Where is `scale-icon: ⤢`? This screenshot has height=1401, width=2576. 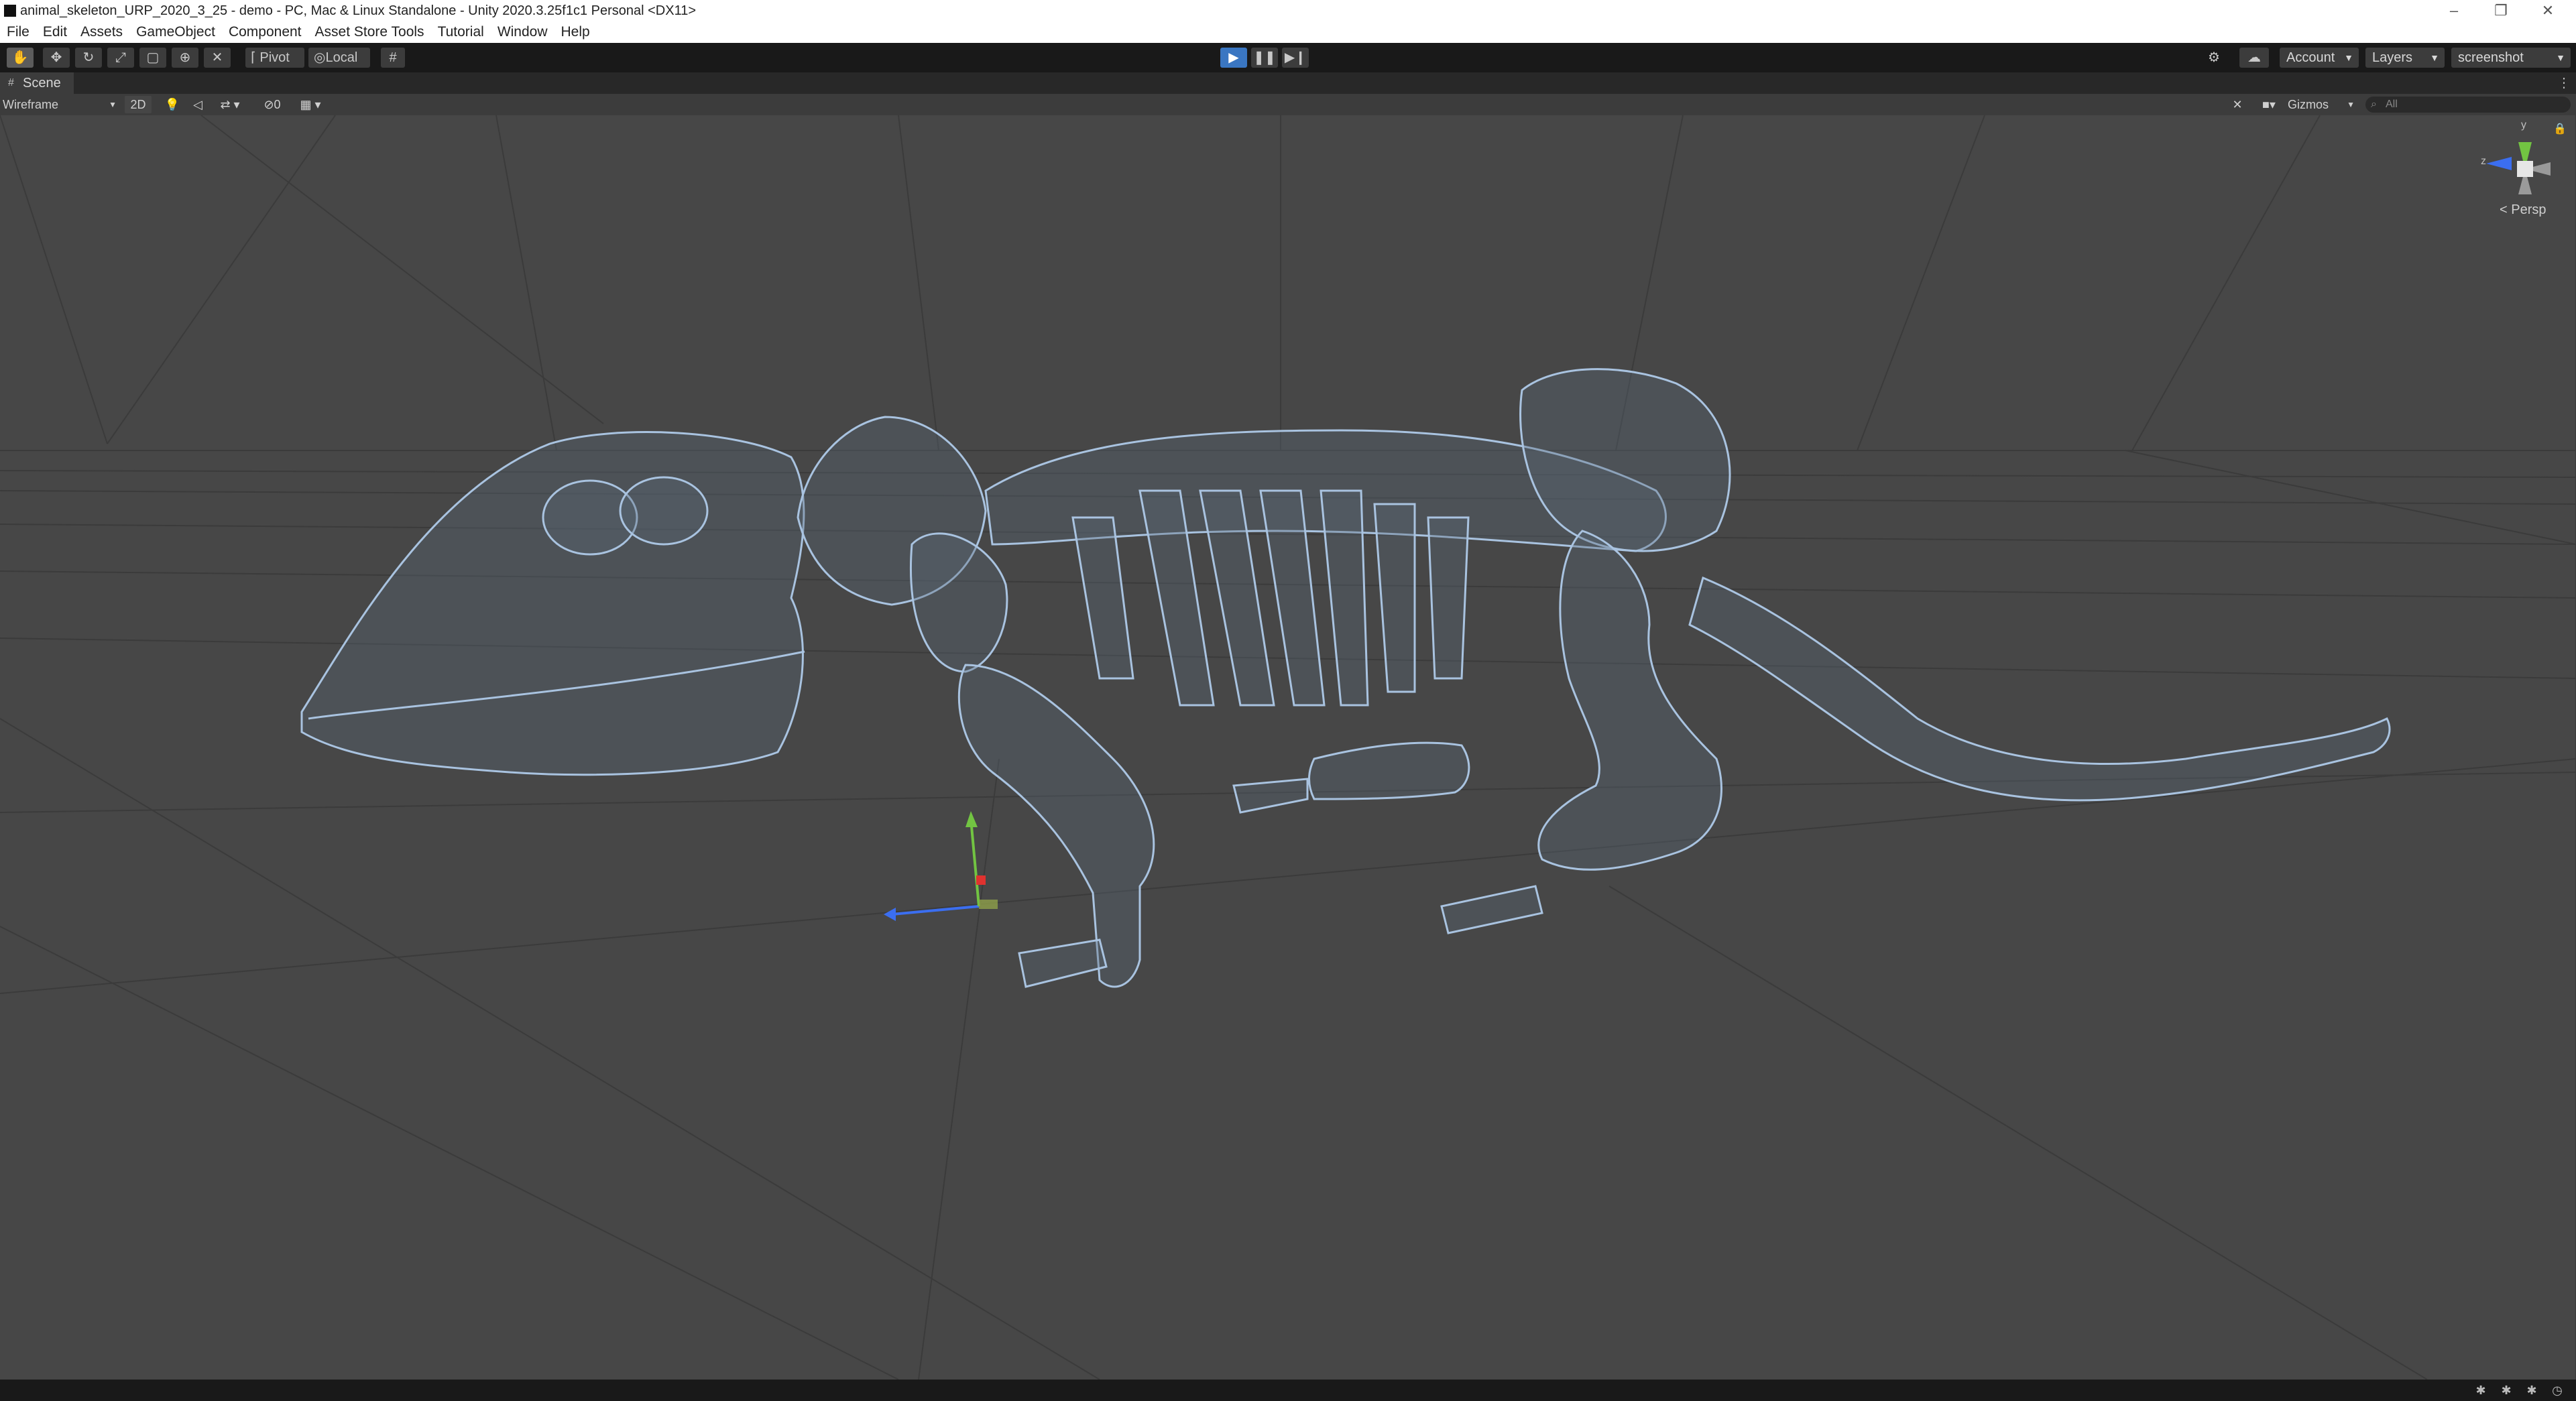
scale-icon: ⤢ is located at coordinates (120, 58).